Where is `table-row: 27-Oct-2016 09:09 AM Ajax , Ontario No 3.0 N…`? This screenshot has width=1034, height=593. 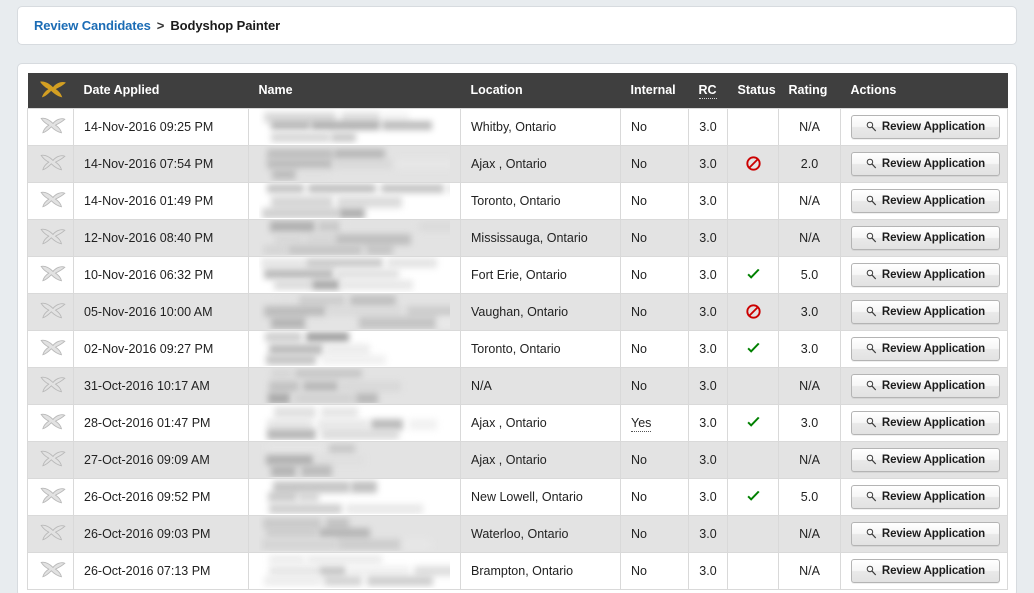
table-row: 27-Oct-2016 09:09 AM Ajax , Ontario No 3.0 N… is located at coordinates (517, 459).